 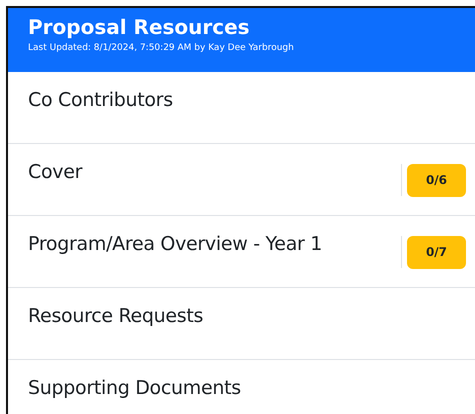 I want to click on section-link: Supporting Documents, so click(x=134, y=388).